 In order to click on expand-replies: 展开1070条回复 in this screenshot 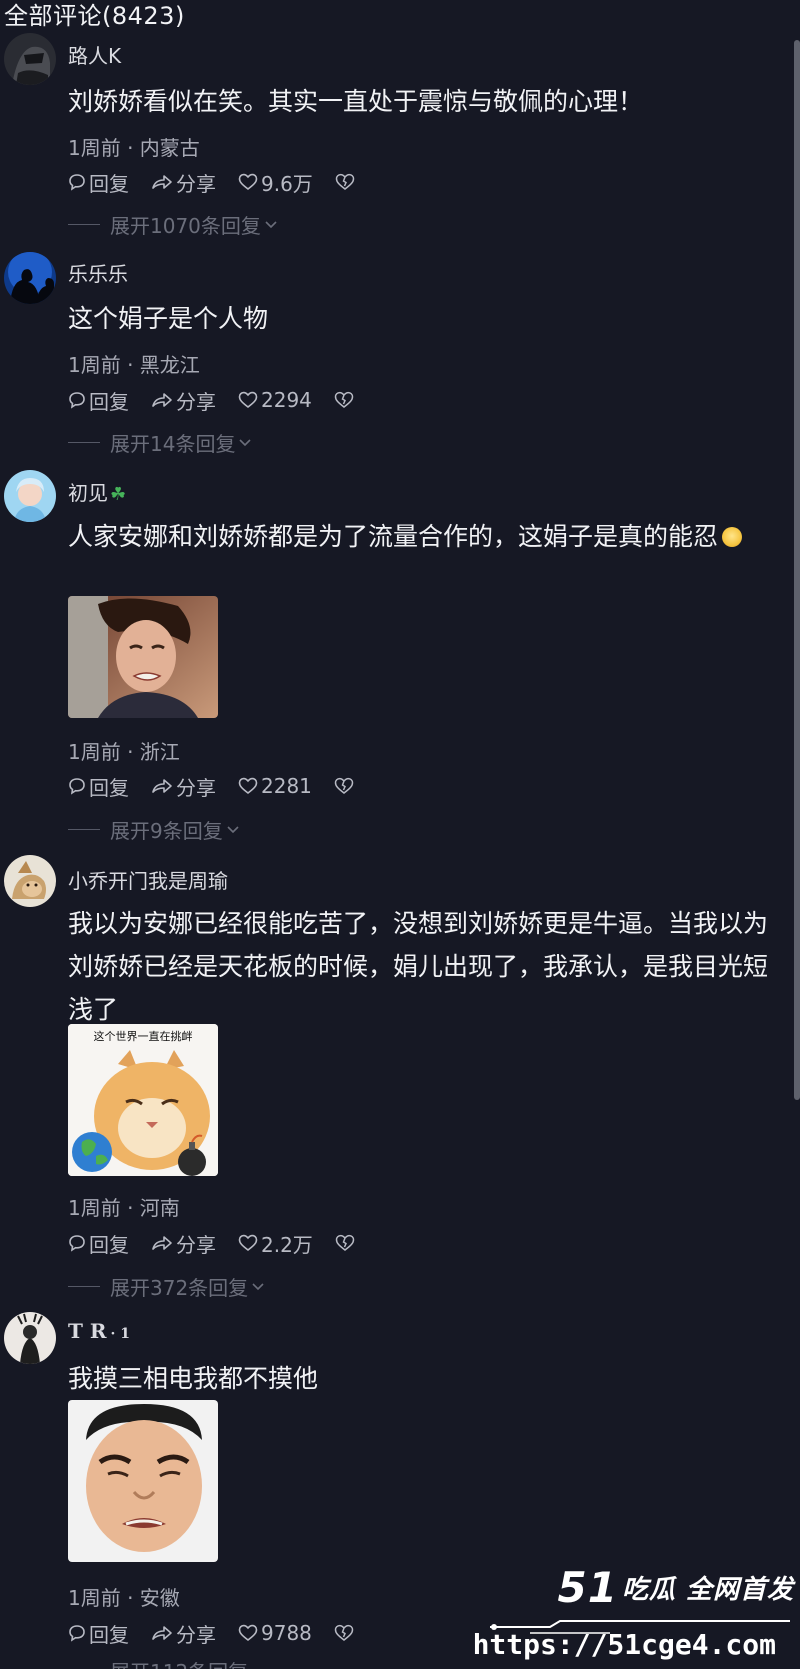, I will do `click(173, 224)`.